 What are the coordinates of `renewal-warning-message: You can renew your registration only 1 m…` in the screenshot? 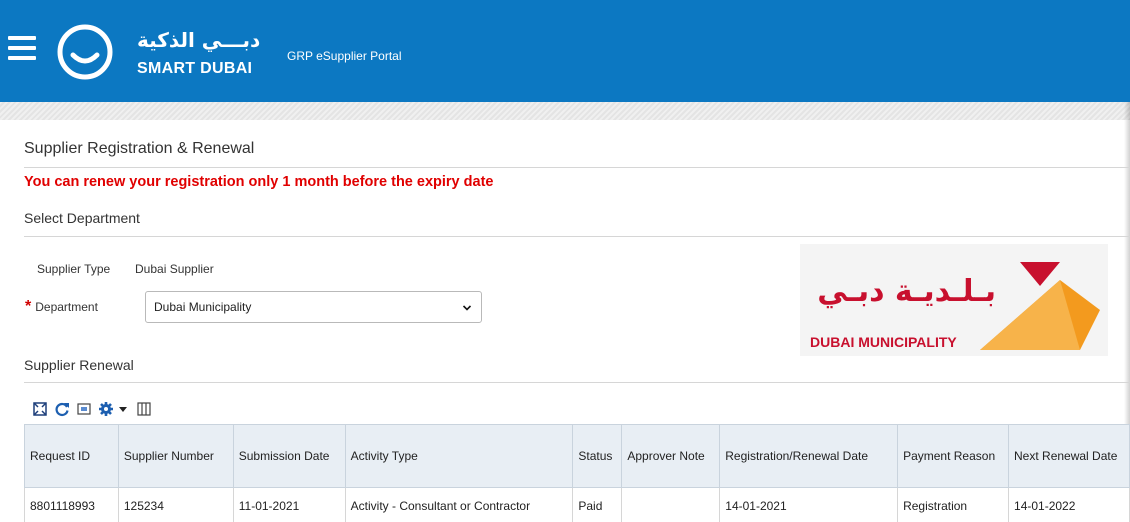 It's located at (259, 182).